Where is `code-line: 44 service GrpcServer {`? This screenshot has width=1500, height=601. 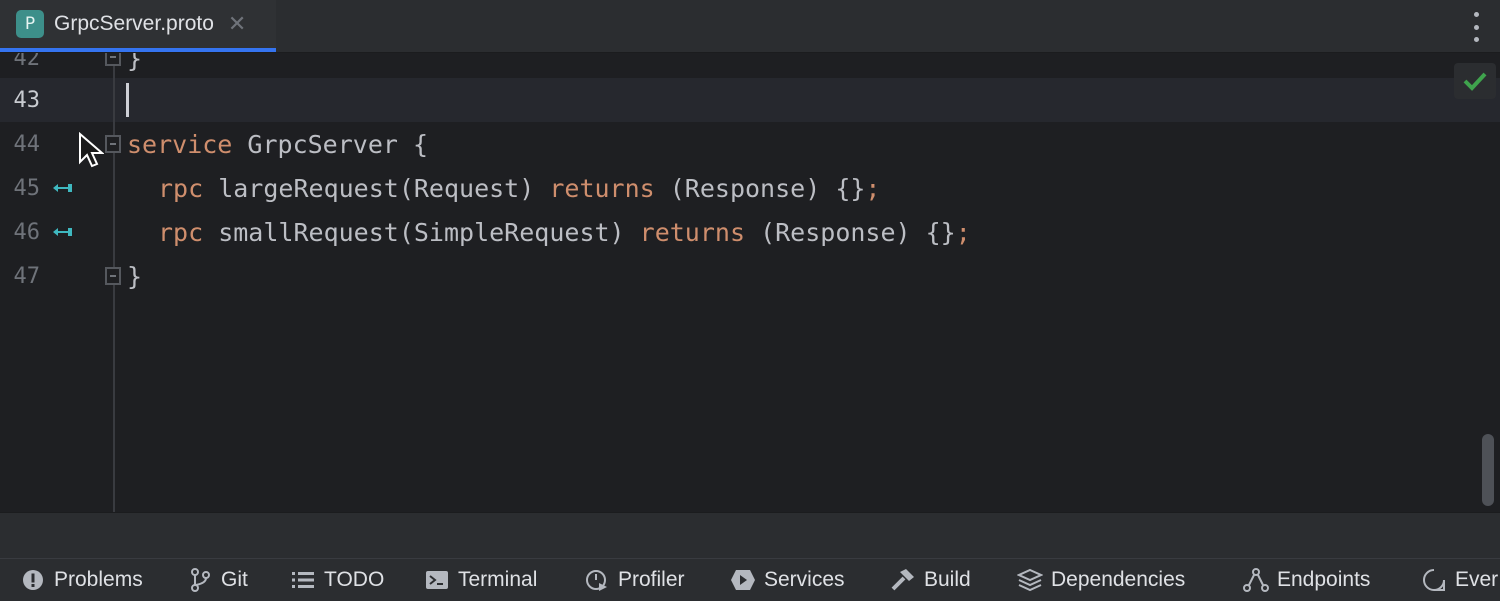
code-line: 44 service GrpcServer { is located at coordinates (750, 144).